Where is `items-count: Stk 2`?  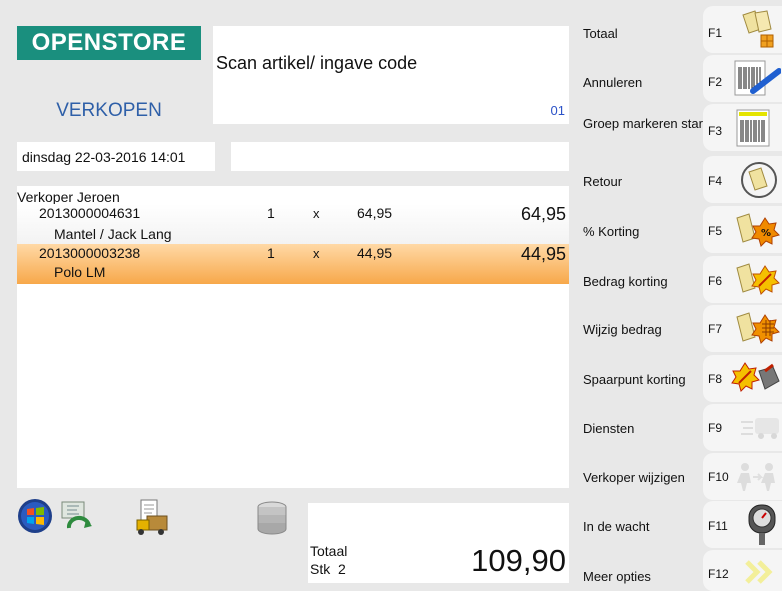 items-count: Stk 2 is located at coordinates (328, 569).